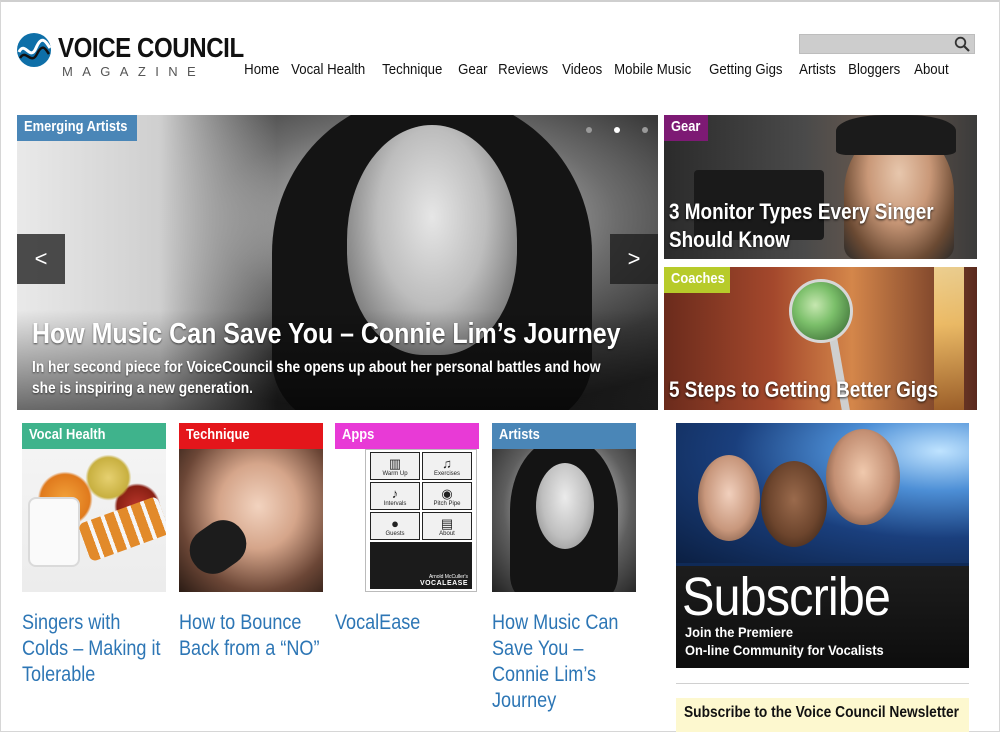 The width and height of the screenshot is (1000, 732). I want to click on card-tag-technique: Technique, so click(251, 436).